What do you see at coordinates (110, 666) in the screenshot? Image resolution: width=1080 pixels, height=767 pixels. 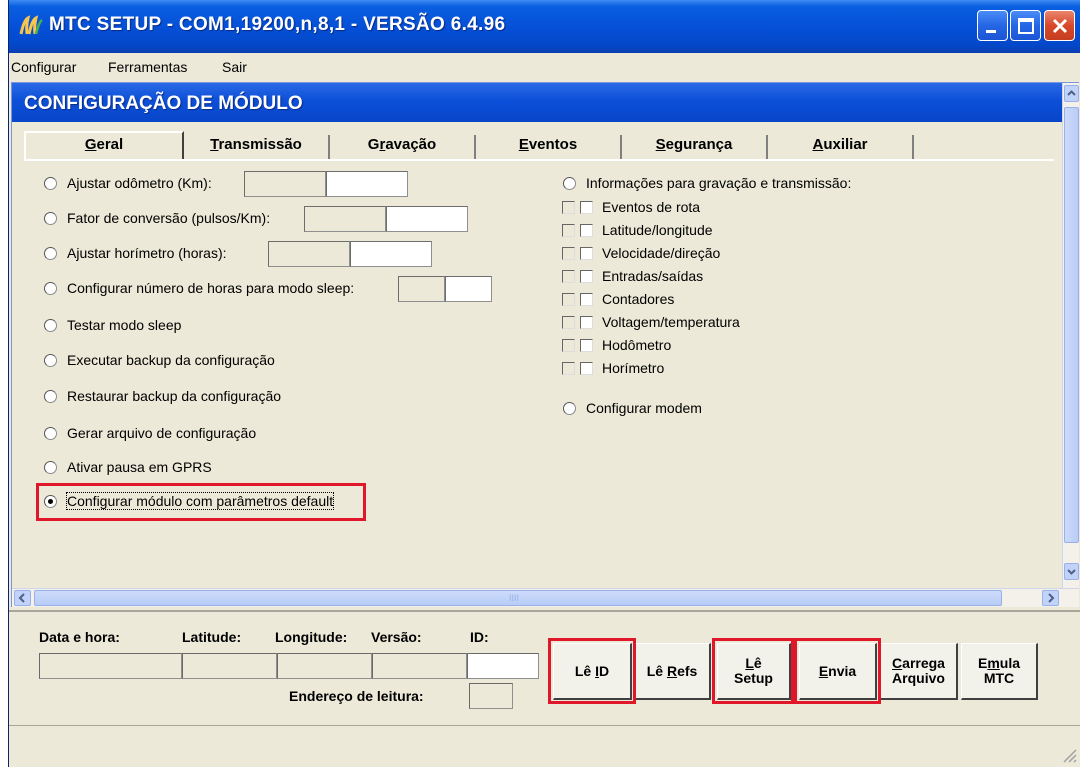 I see `data-hora-field` at bounding box center [110, 666].